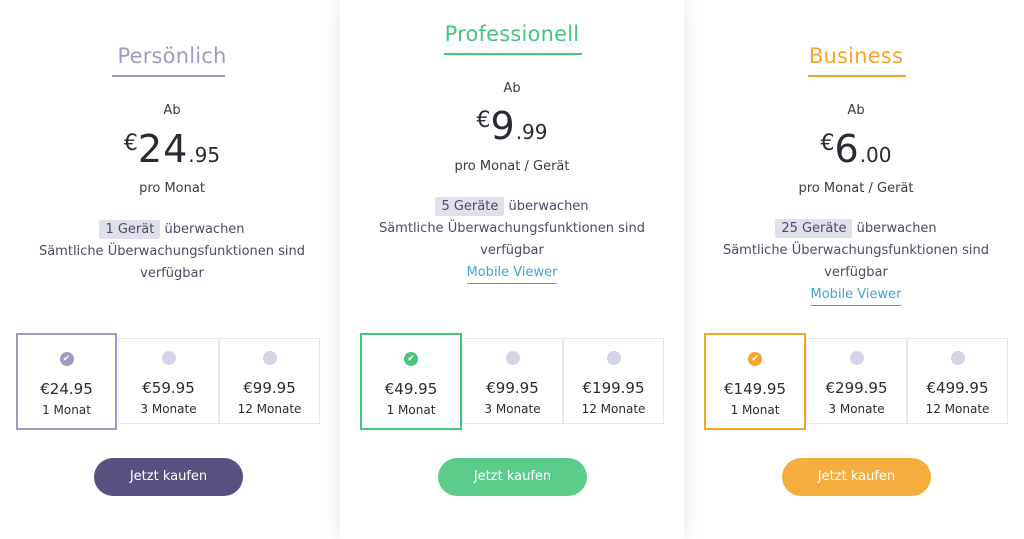 This screenshot has height=539, width=1024. What do you see at coordinates (531, 132) in the screenshot?
I see `price-decimal: .99` at bounding box center [531, 132].